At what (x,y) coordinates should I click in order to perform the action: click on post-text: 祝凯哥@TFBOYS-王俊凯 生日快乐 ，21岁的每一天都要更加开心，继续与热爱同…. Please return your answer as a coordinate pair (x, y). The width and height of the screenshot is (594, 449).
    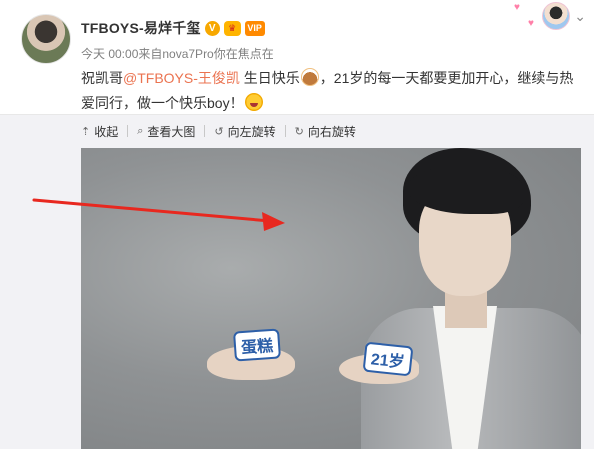
    Looking at the image, I should click on (331, 91).